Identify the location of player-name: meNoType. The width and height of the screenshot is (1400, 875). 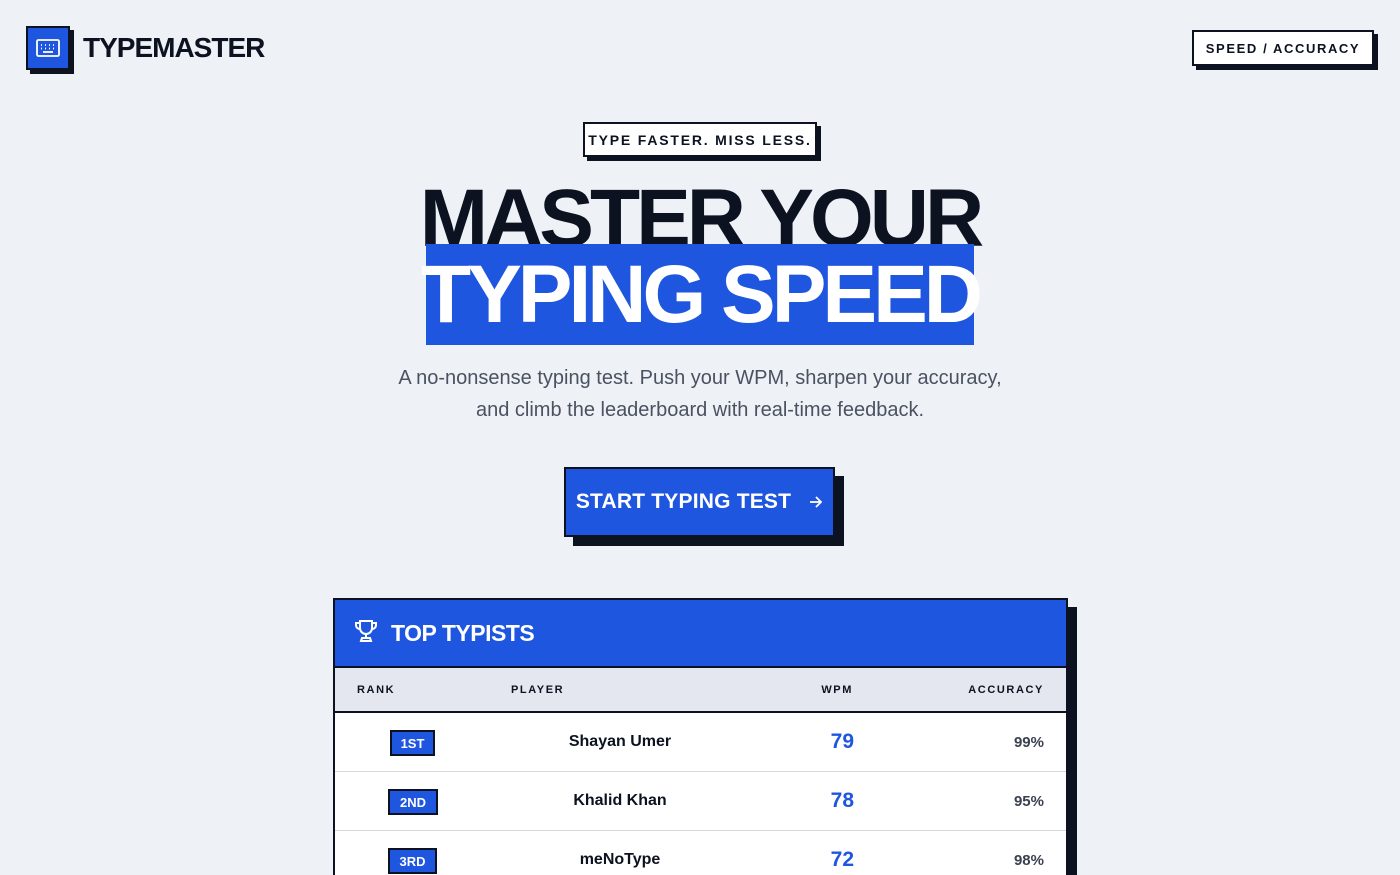
(620, 859).